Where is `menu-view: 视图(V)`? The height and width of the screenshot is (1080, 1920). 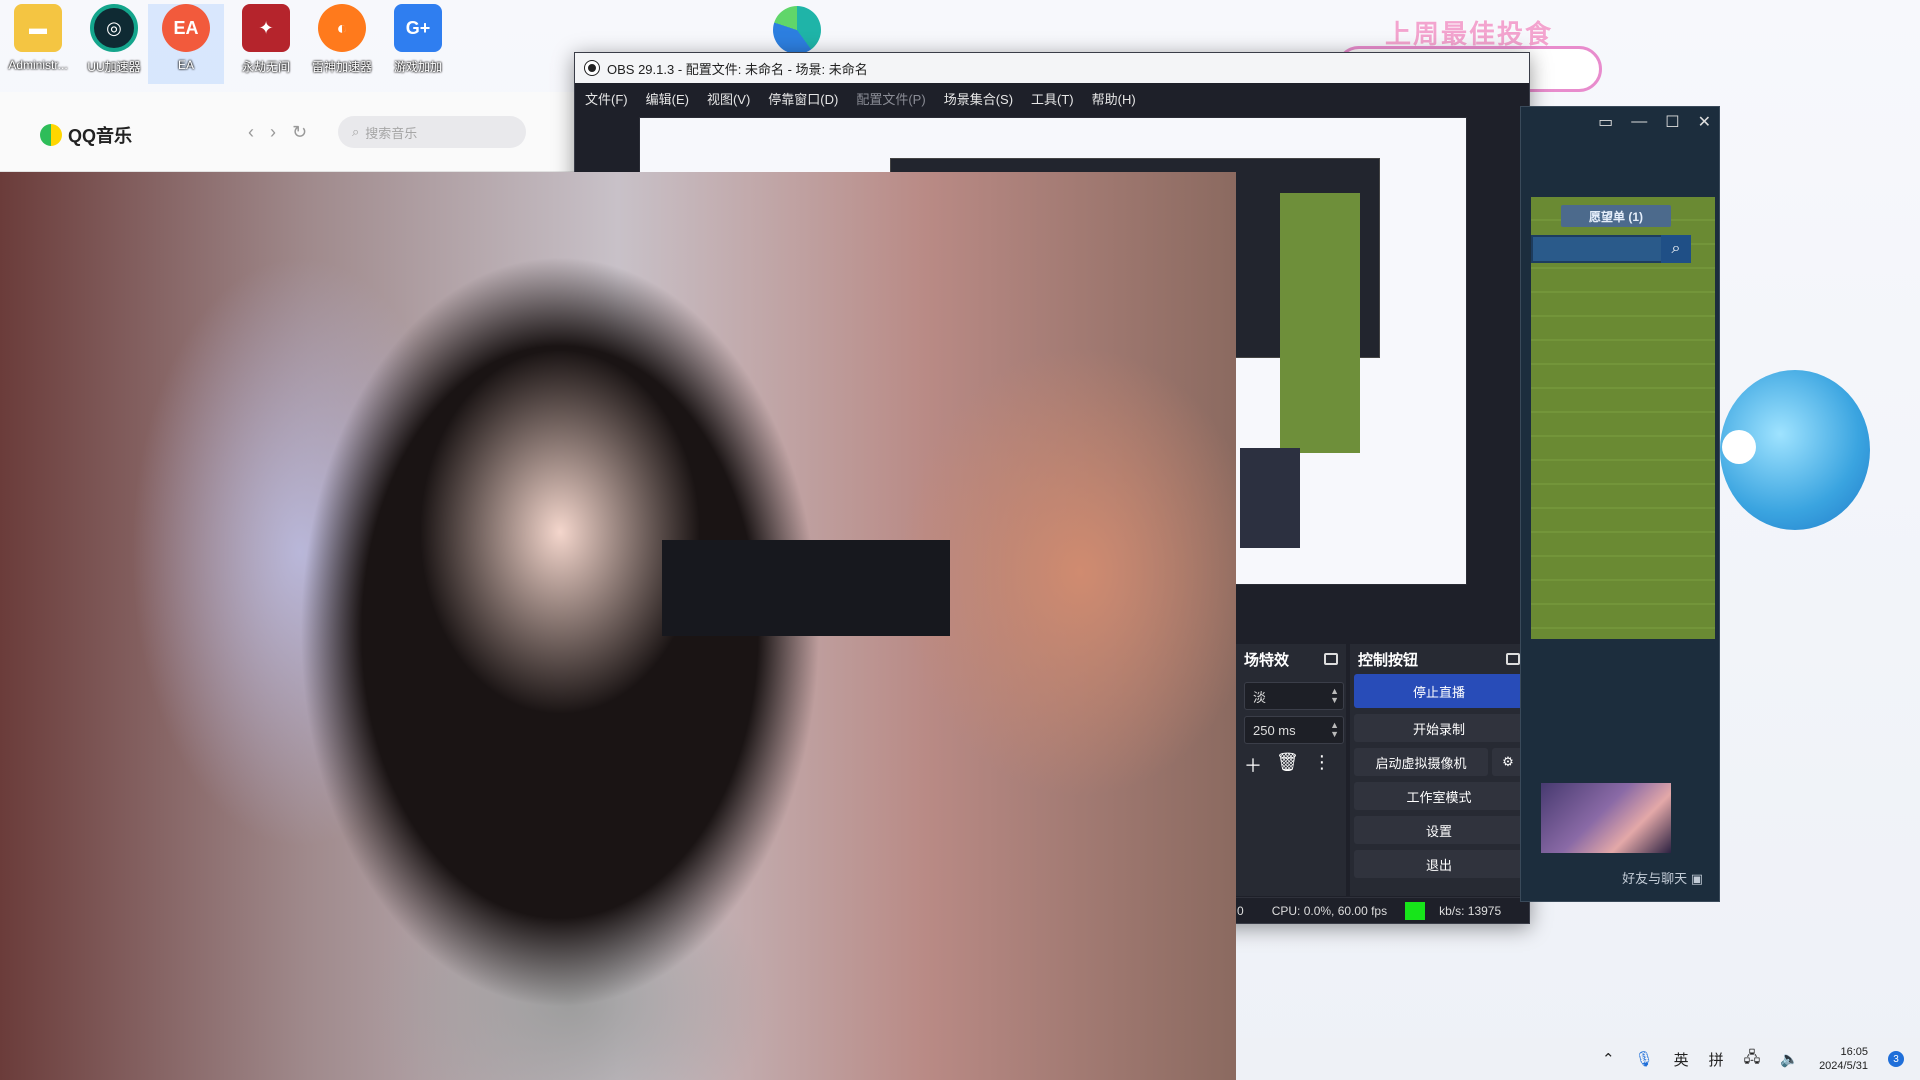
menu-view: 视图(V) is located at coordinates (728, 98).